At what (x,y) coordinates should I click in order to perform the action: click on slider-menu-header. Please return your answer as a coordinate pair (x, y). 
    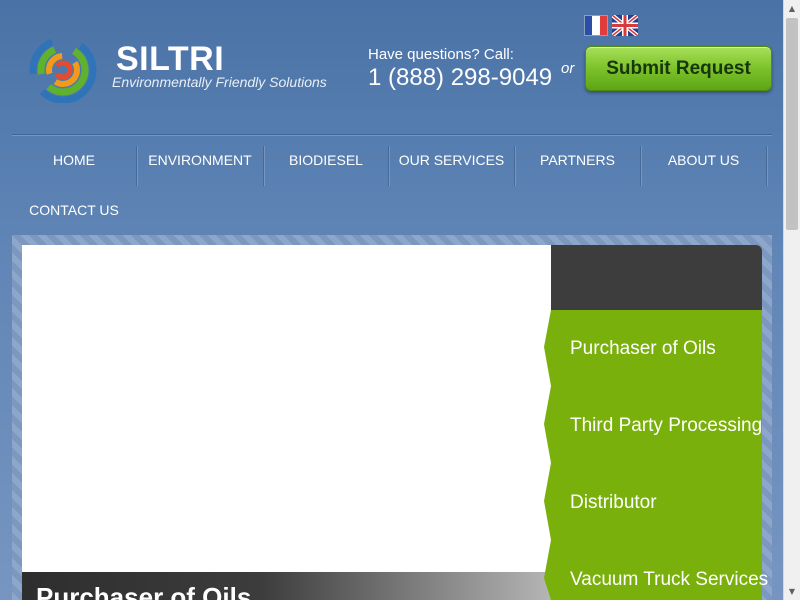
    Looking at the image, I should click on (656, 277).